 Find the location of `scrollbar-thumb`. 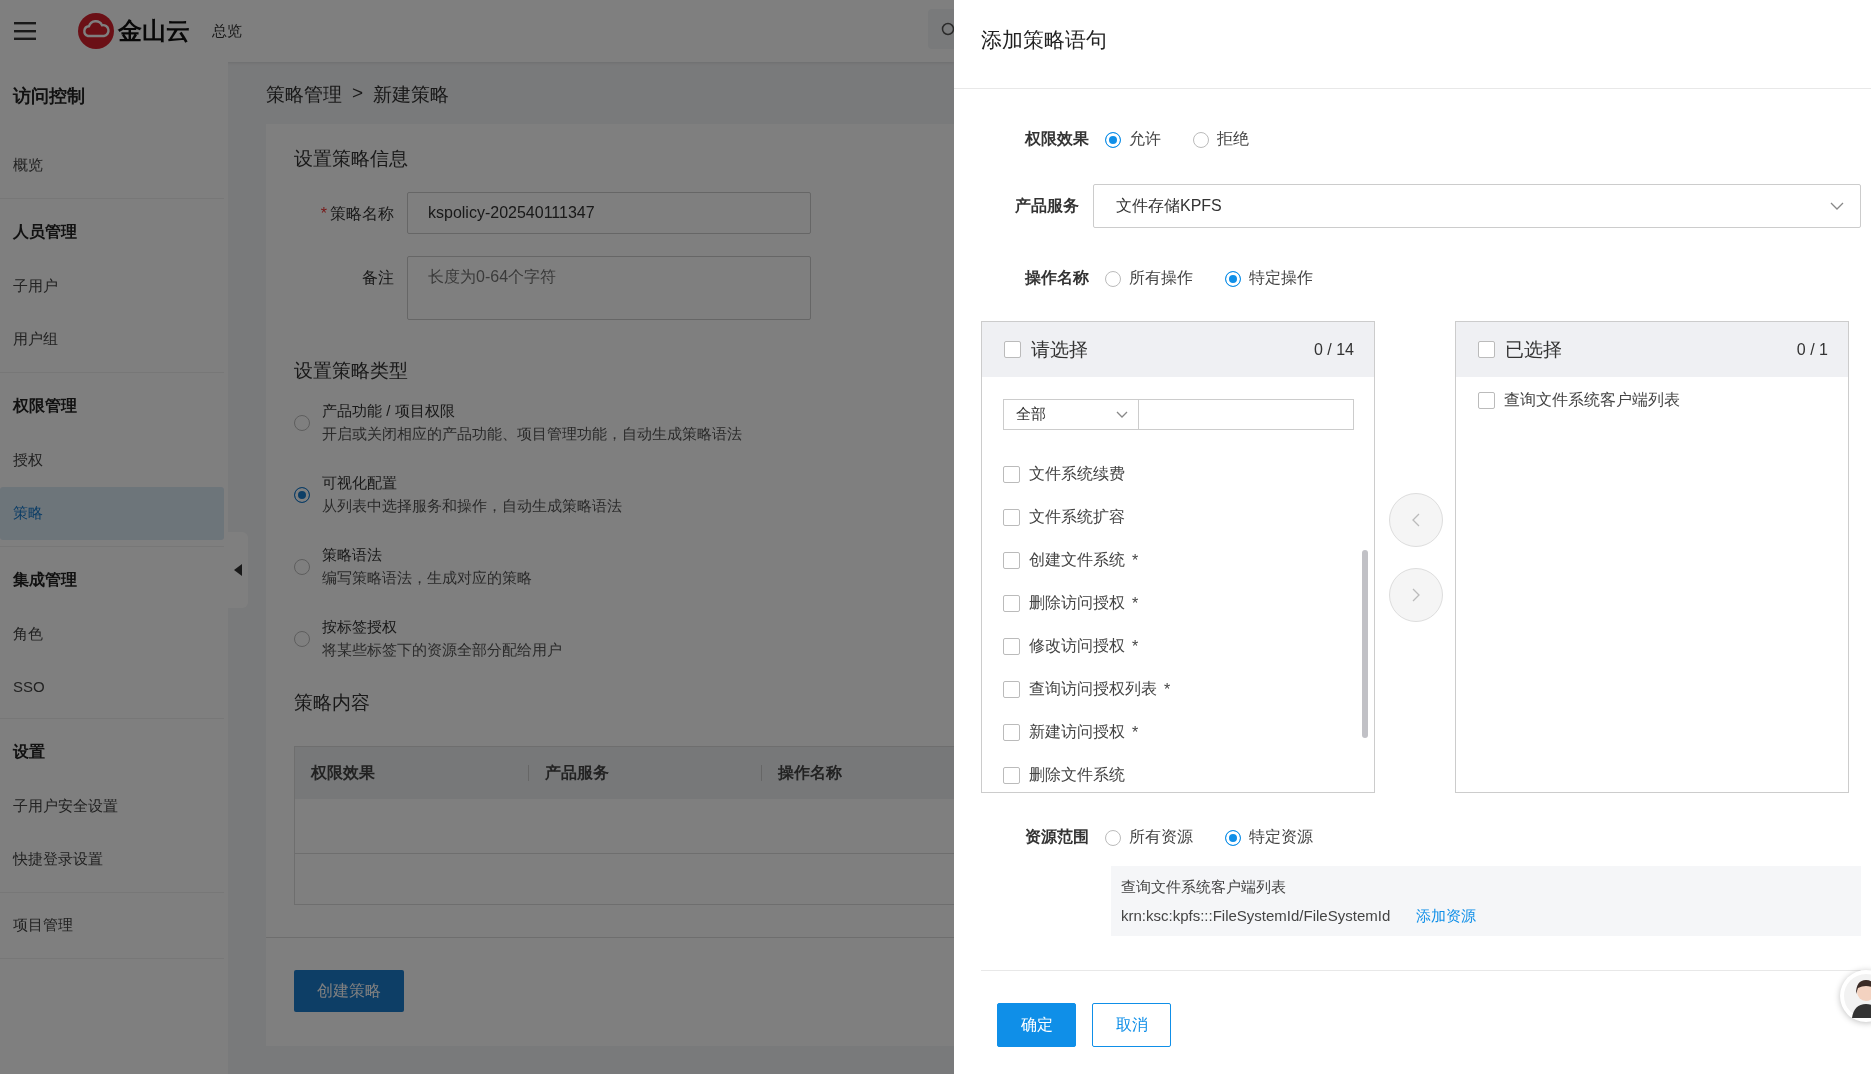

scrollbar-thumb is located at coordinates (1365, 644).